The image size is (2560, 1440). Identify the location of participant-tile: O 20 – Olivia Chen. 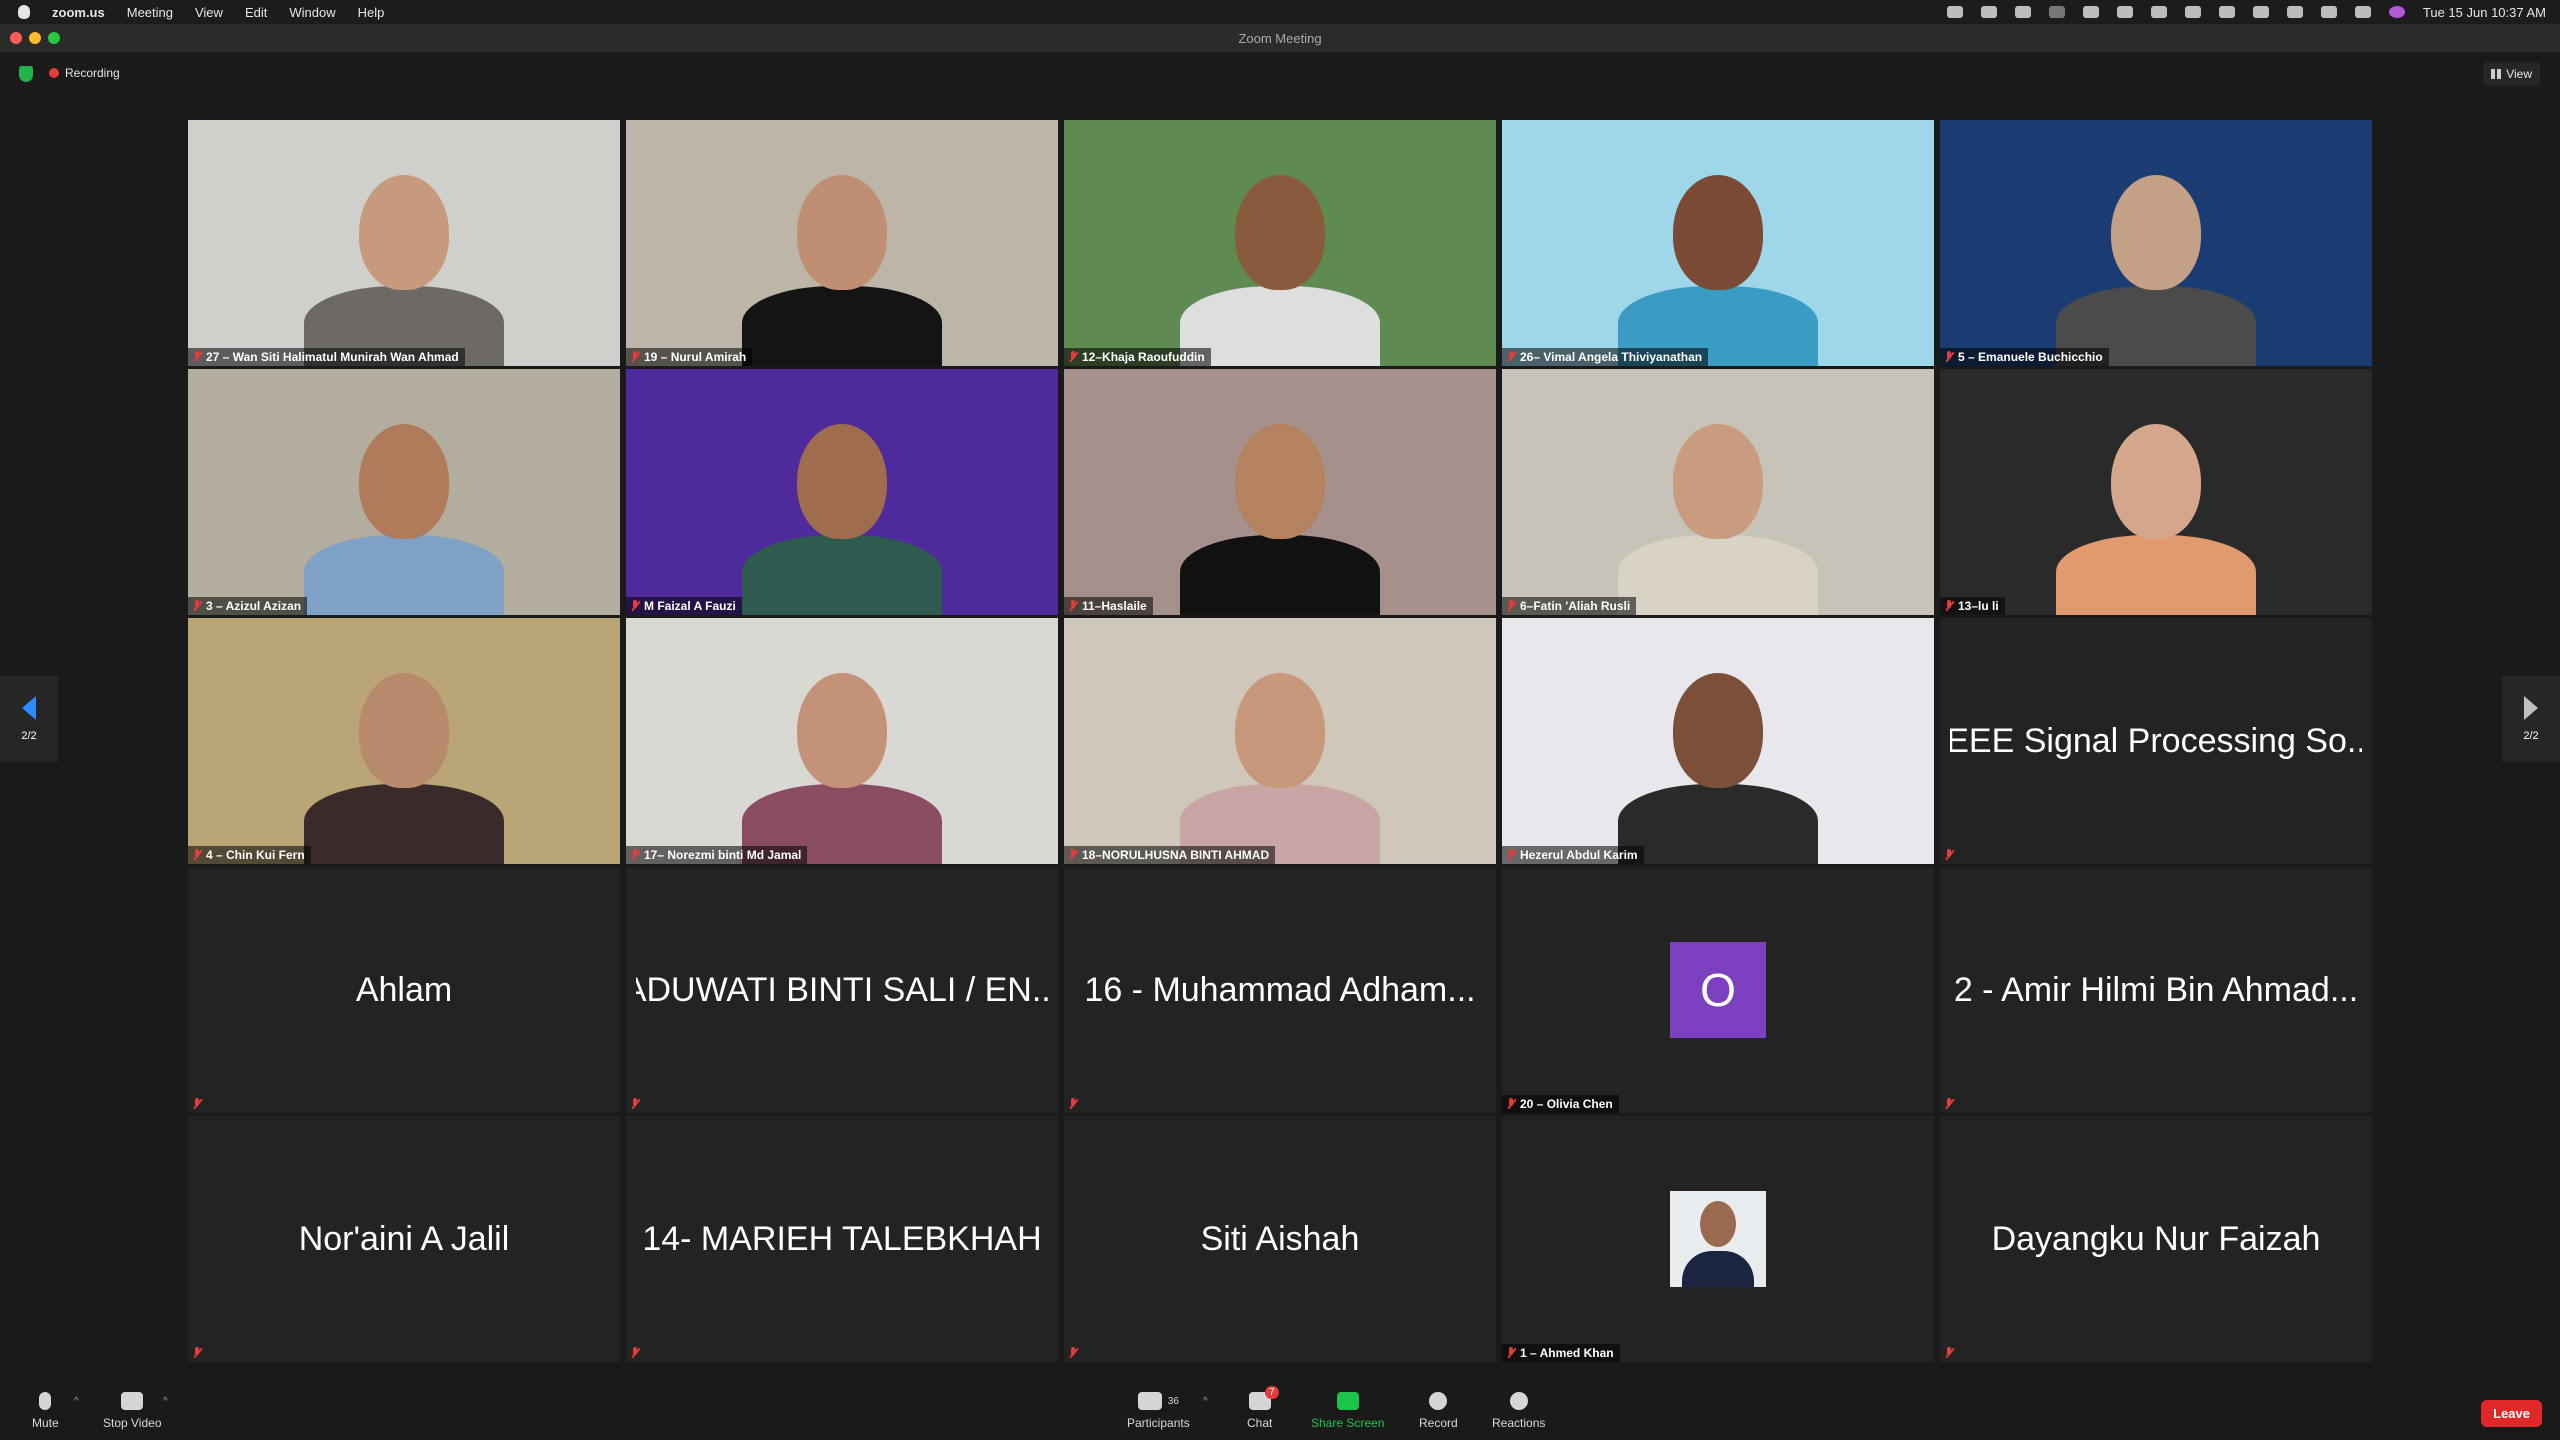
(1718, 990).